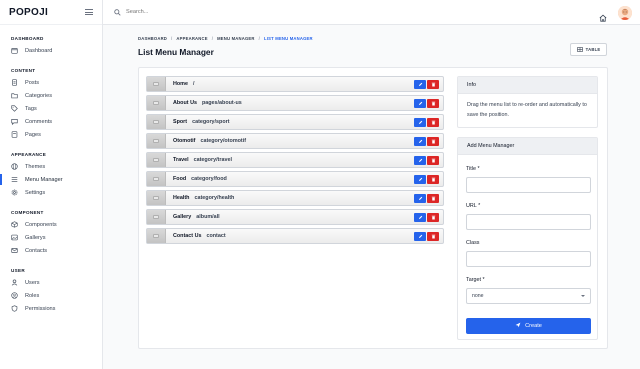 This screenshot has height=369, width=640. I want to click on home-icon, so click(603, 15).